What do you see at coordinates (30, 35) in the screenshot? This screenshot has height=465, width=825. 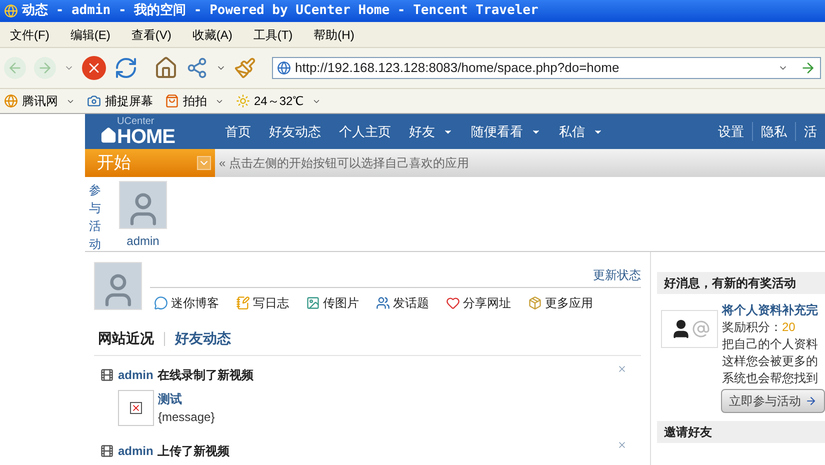 I see `menu-item: 文件(F)` at bounding box center [30, 35].